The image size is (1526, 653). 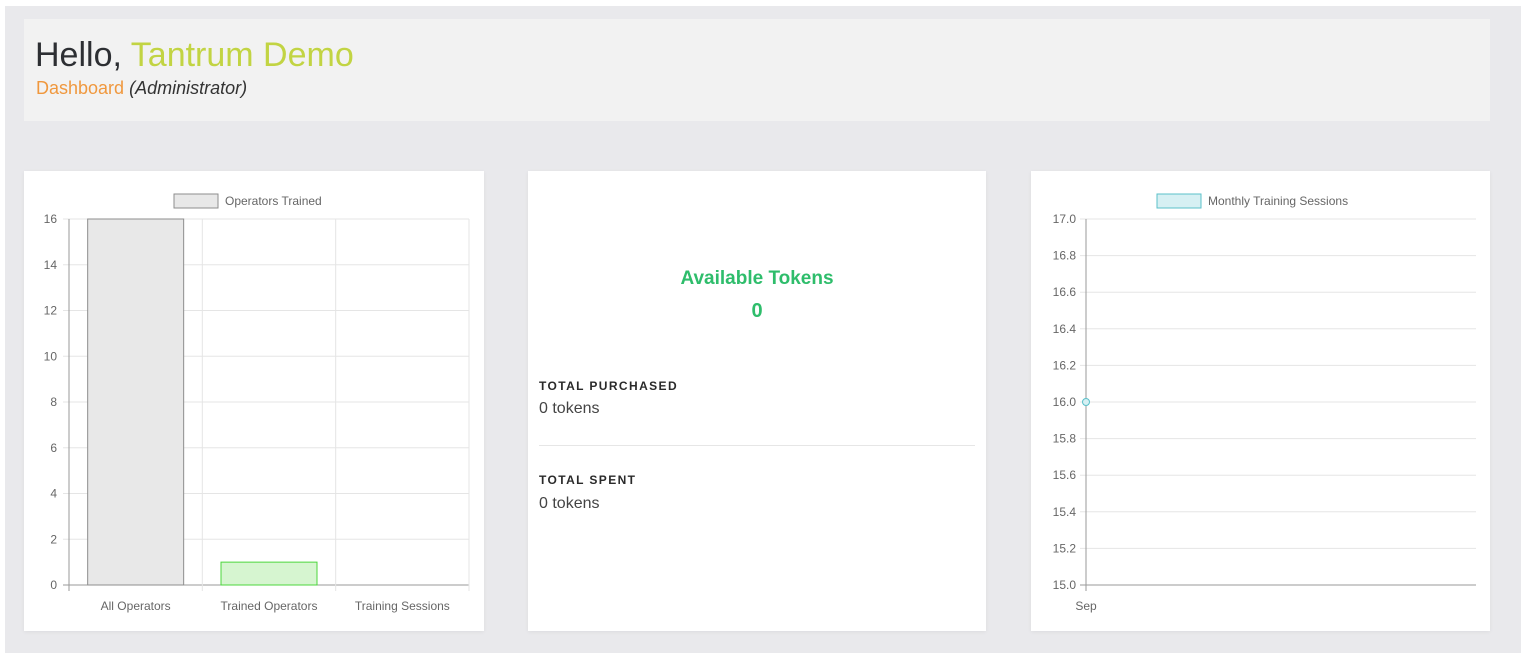 I want to click on greeting-text: Hello,, so click(x=78, y=55).